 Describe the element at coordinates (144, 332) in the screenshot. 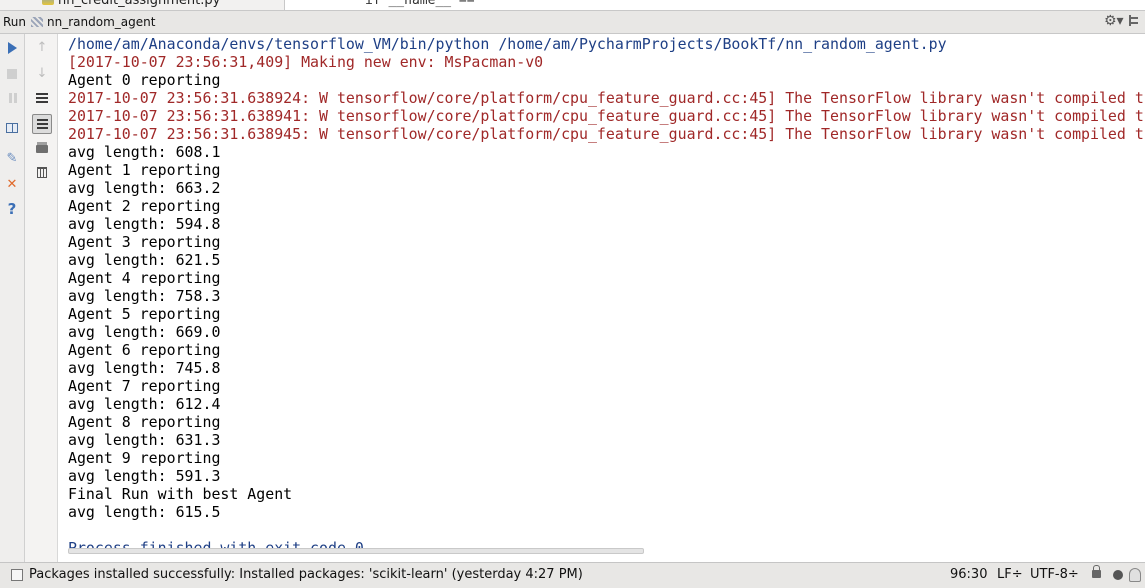

I see `console-line: avg length: 669.0` at that location.